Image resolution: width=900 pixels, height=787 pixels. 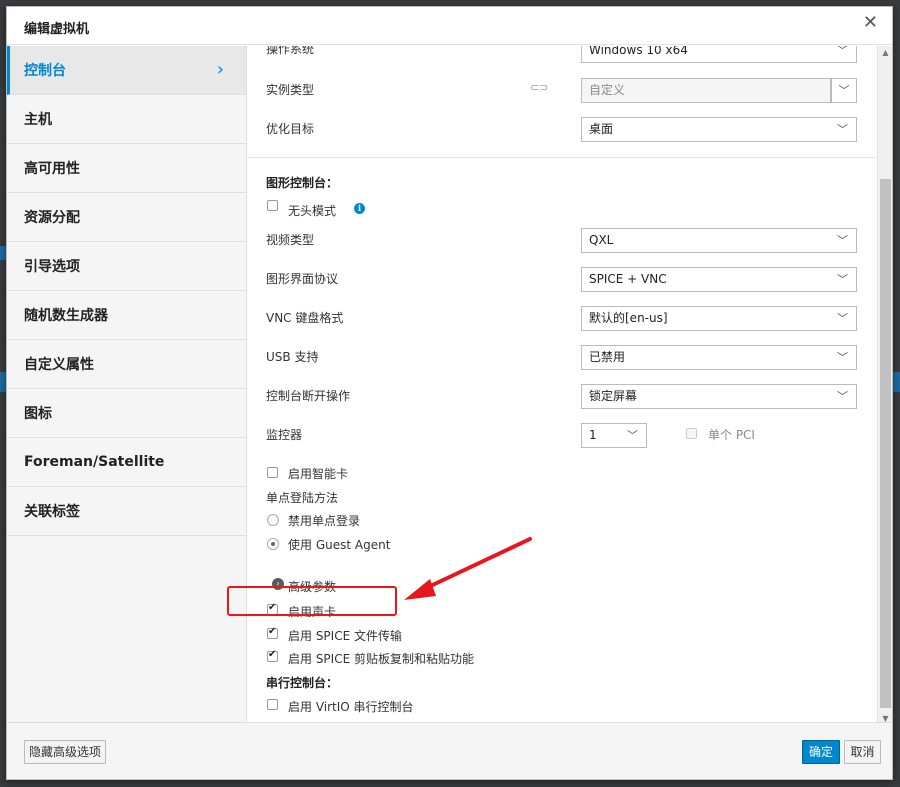 What do you see at coordinates (821, 752) in the screenshot?
I see `ok-button: 确定` at bounding box center [821, 752].